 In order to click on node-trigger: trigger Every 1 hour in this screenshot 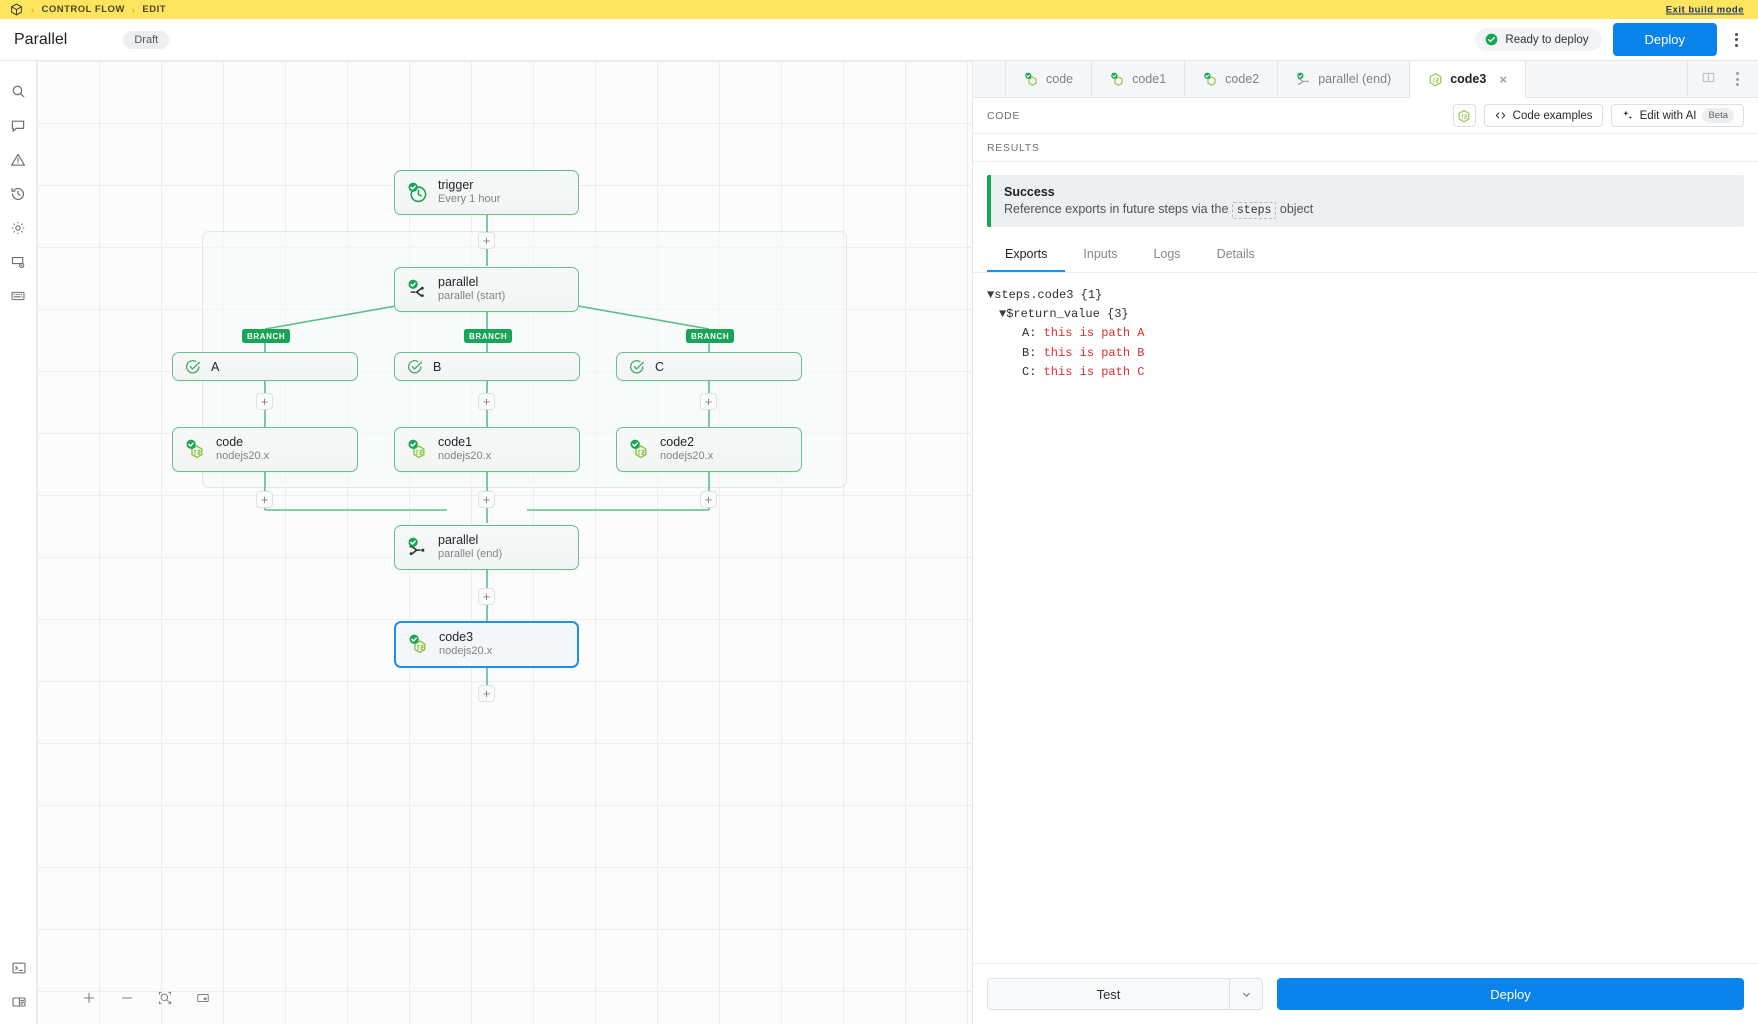, I will do `click(486, 192)`.